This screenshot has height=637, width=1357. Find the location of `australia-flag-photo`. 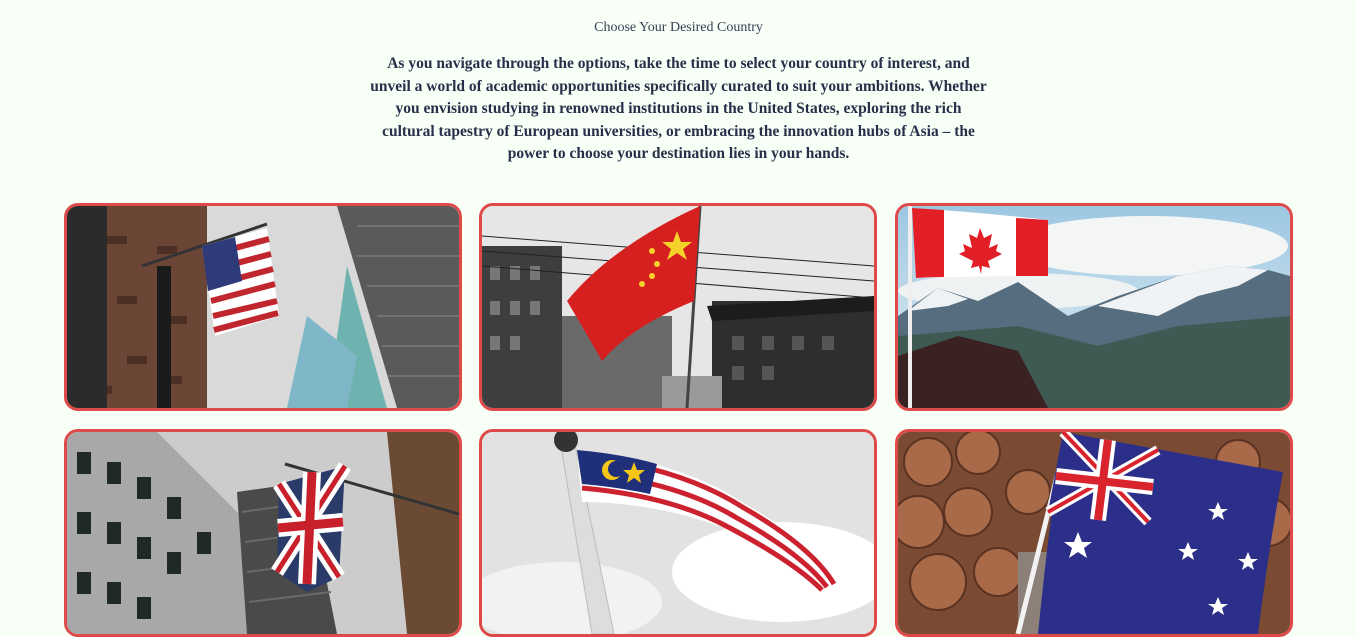

australia-flag-photo is located at coordinates (1094, 533).